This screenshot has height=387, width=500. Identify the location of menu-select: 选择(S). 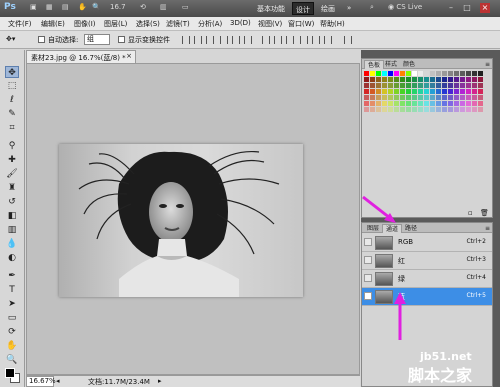
(148, 24).